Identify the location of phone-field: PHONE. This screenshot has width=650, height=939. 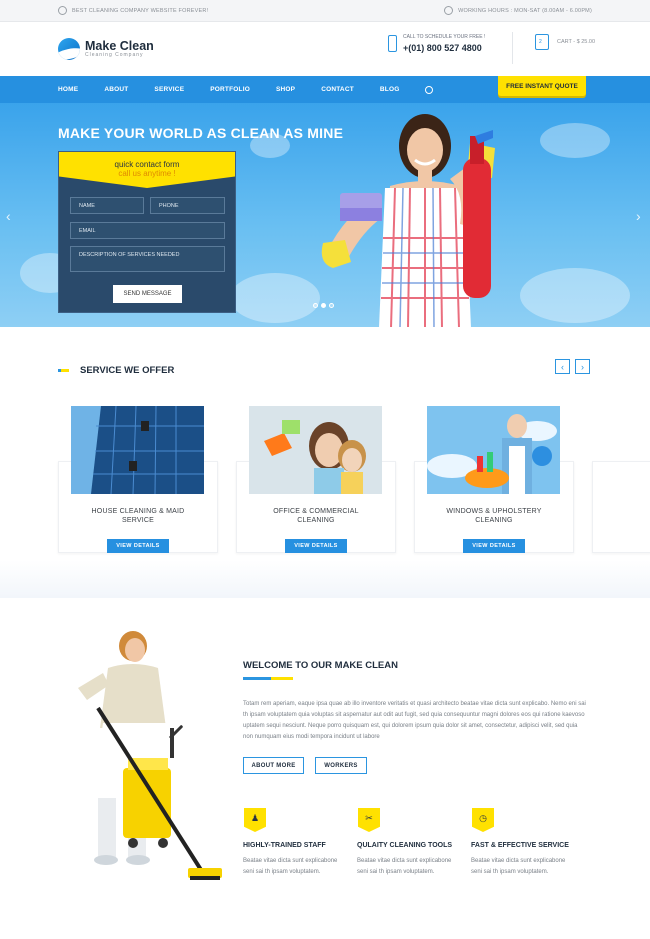
(187, 205).